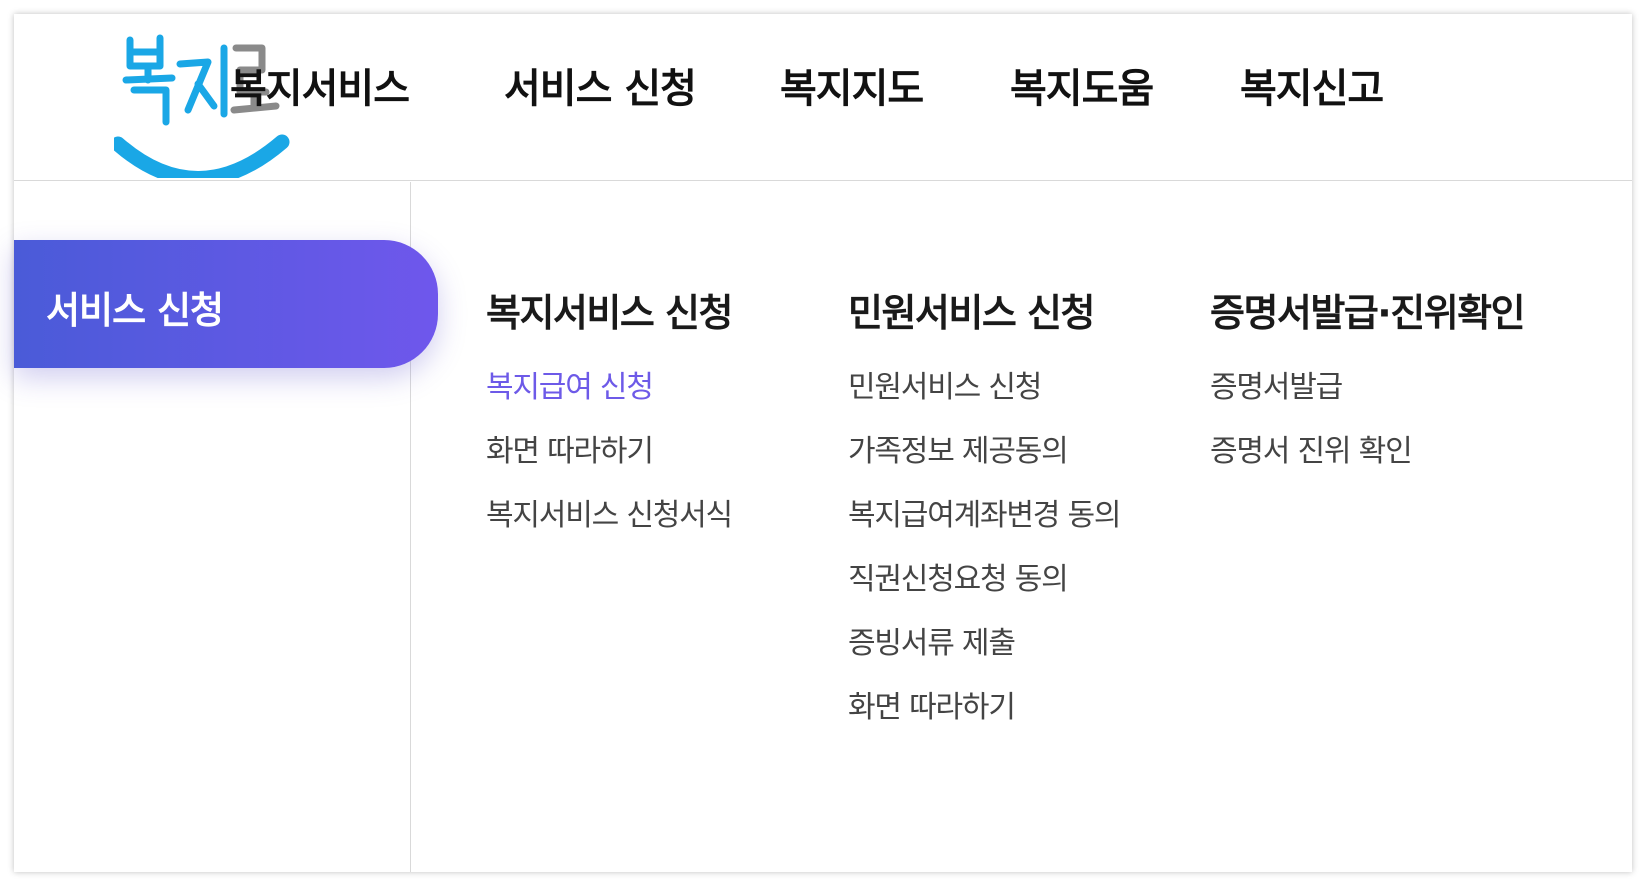  I want to click on submenu-link-verify-certificate: 증명서 진위 확인, so click(1367, 464).